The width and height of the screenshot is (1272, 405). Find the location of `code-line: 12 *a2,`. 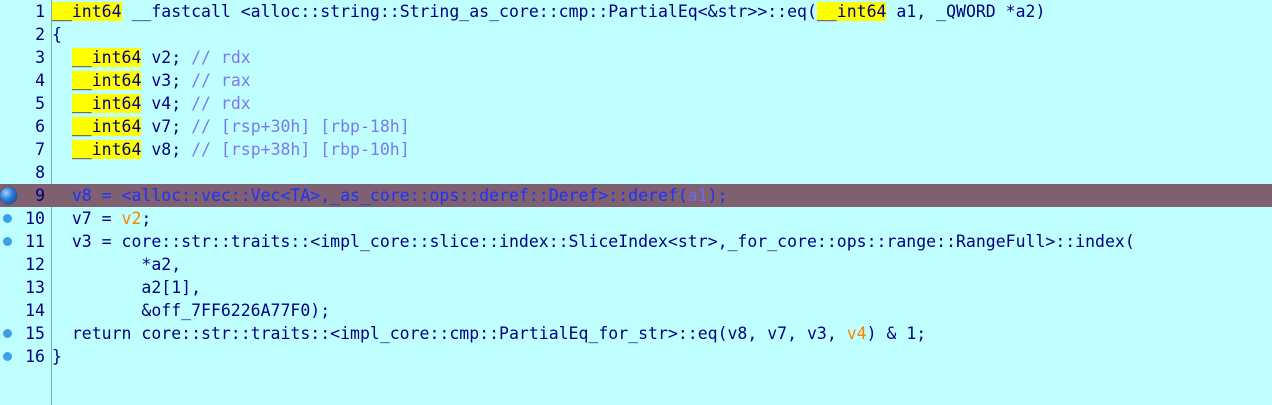

code-line: 12 *a2, is located at coordinates (636, 264).